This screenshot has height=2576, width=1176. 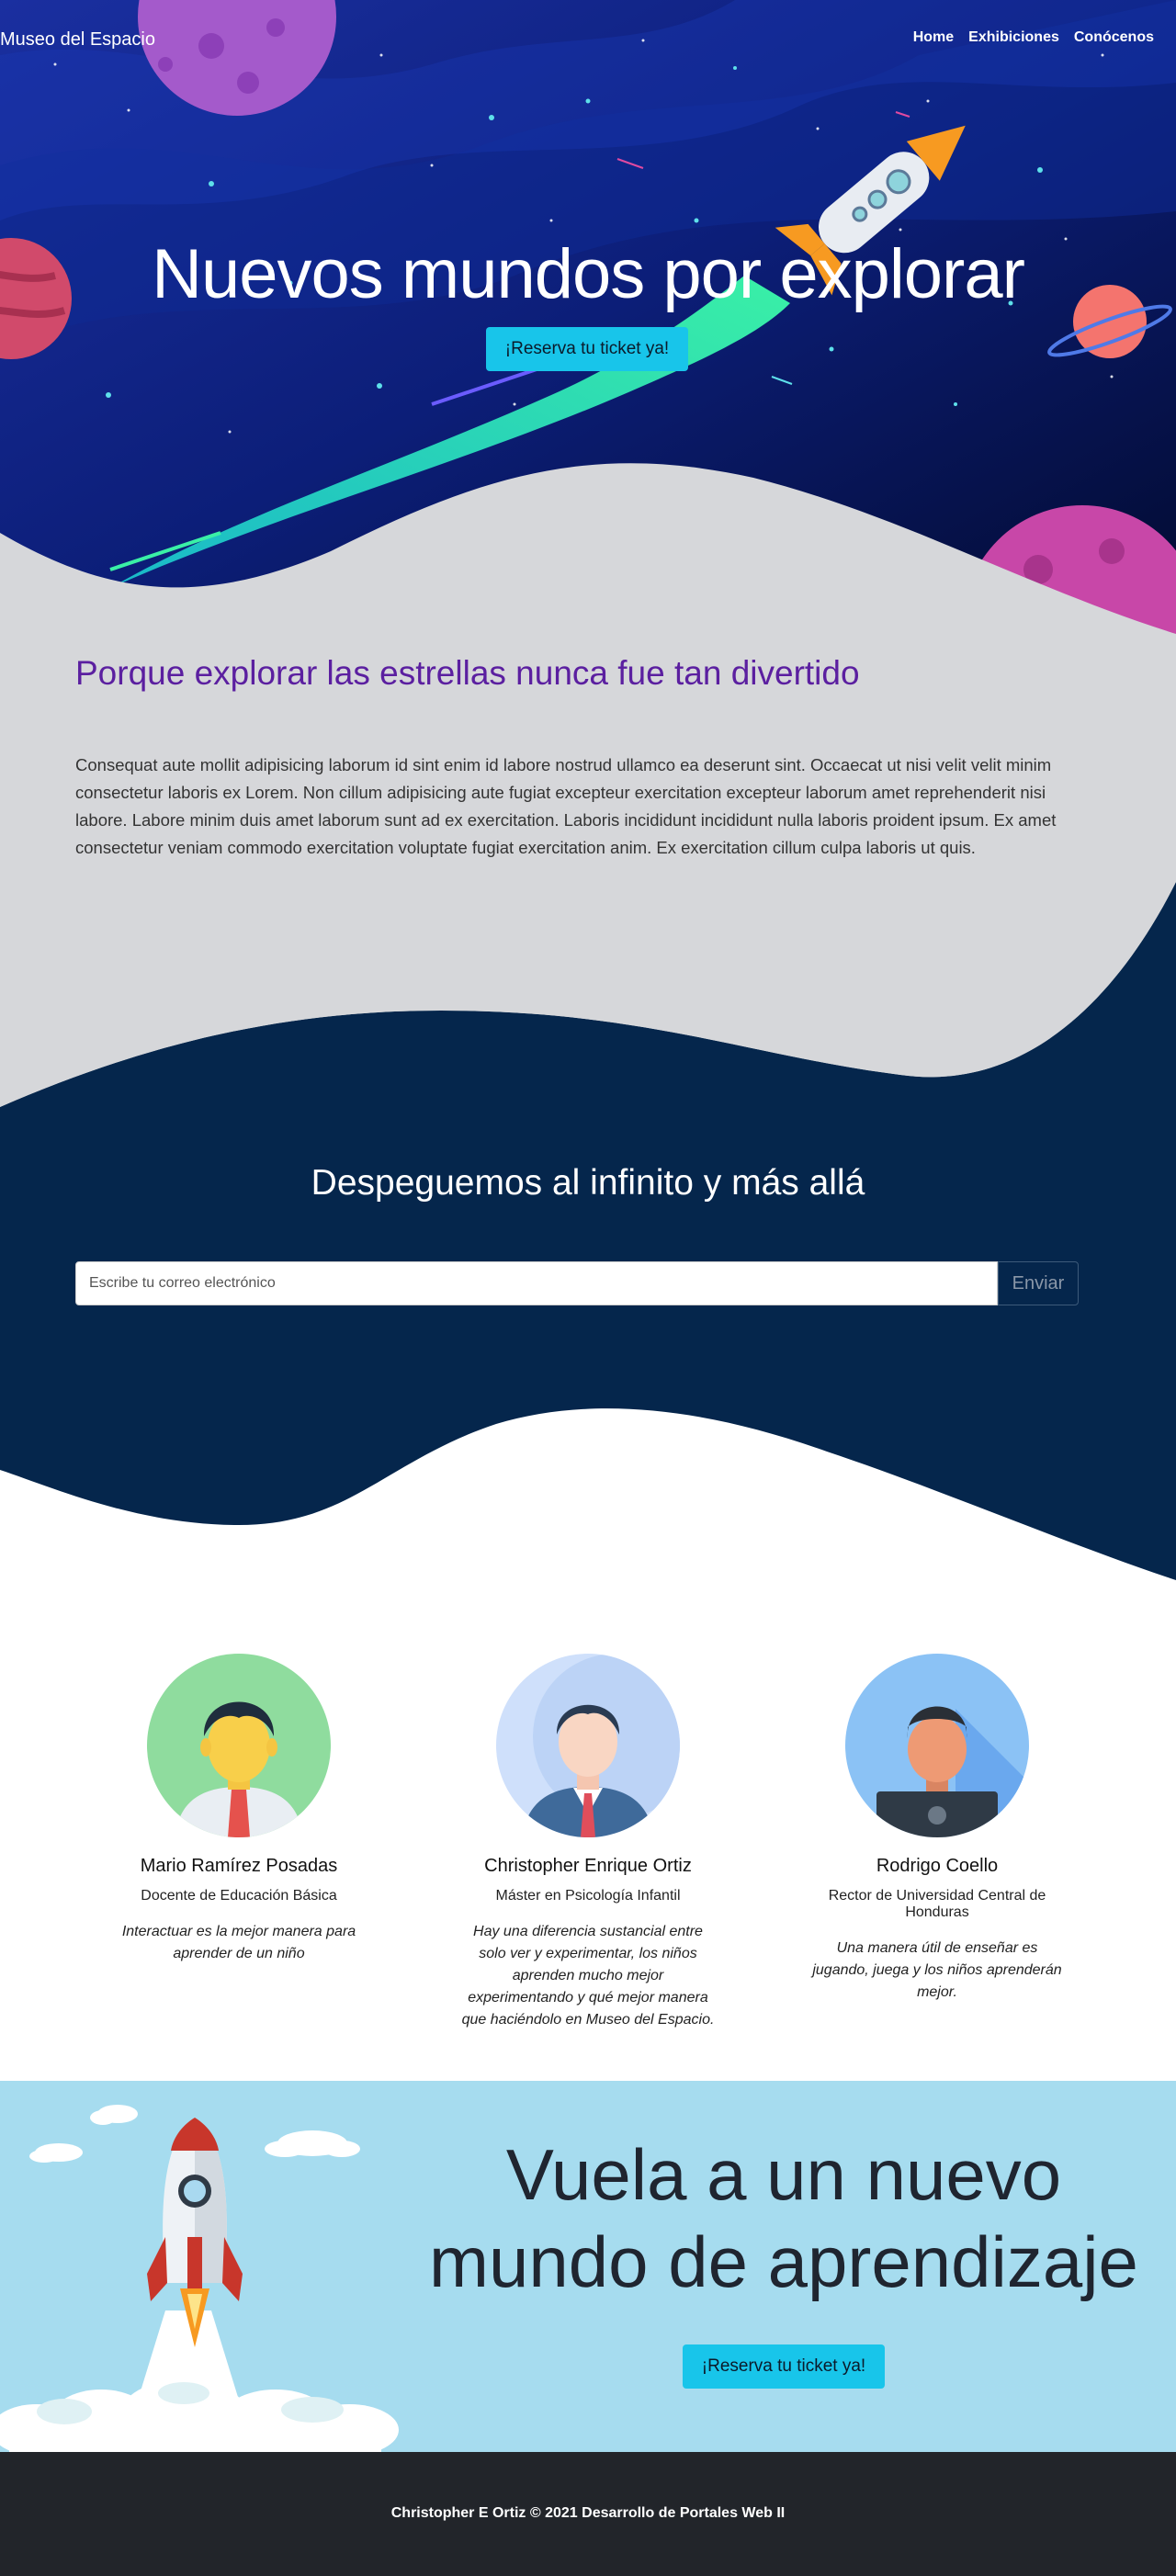 I want to click on nav-home: Home, so click(x=933, y=37).